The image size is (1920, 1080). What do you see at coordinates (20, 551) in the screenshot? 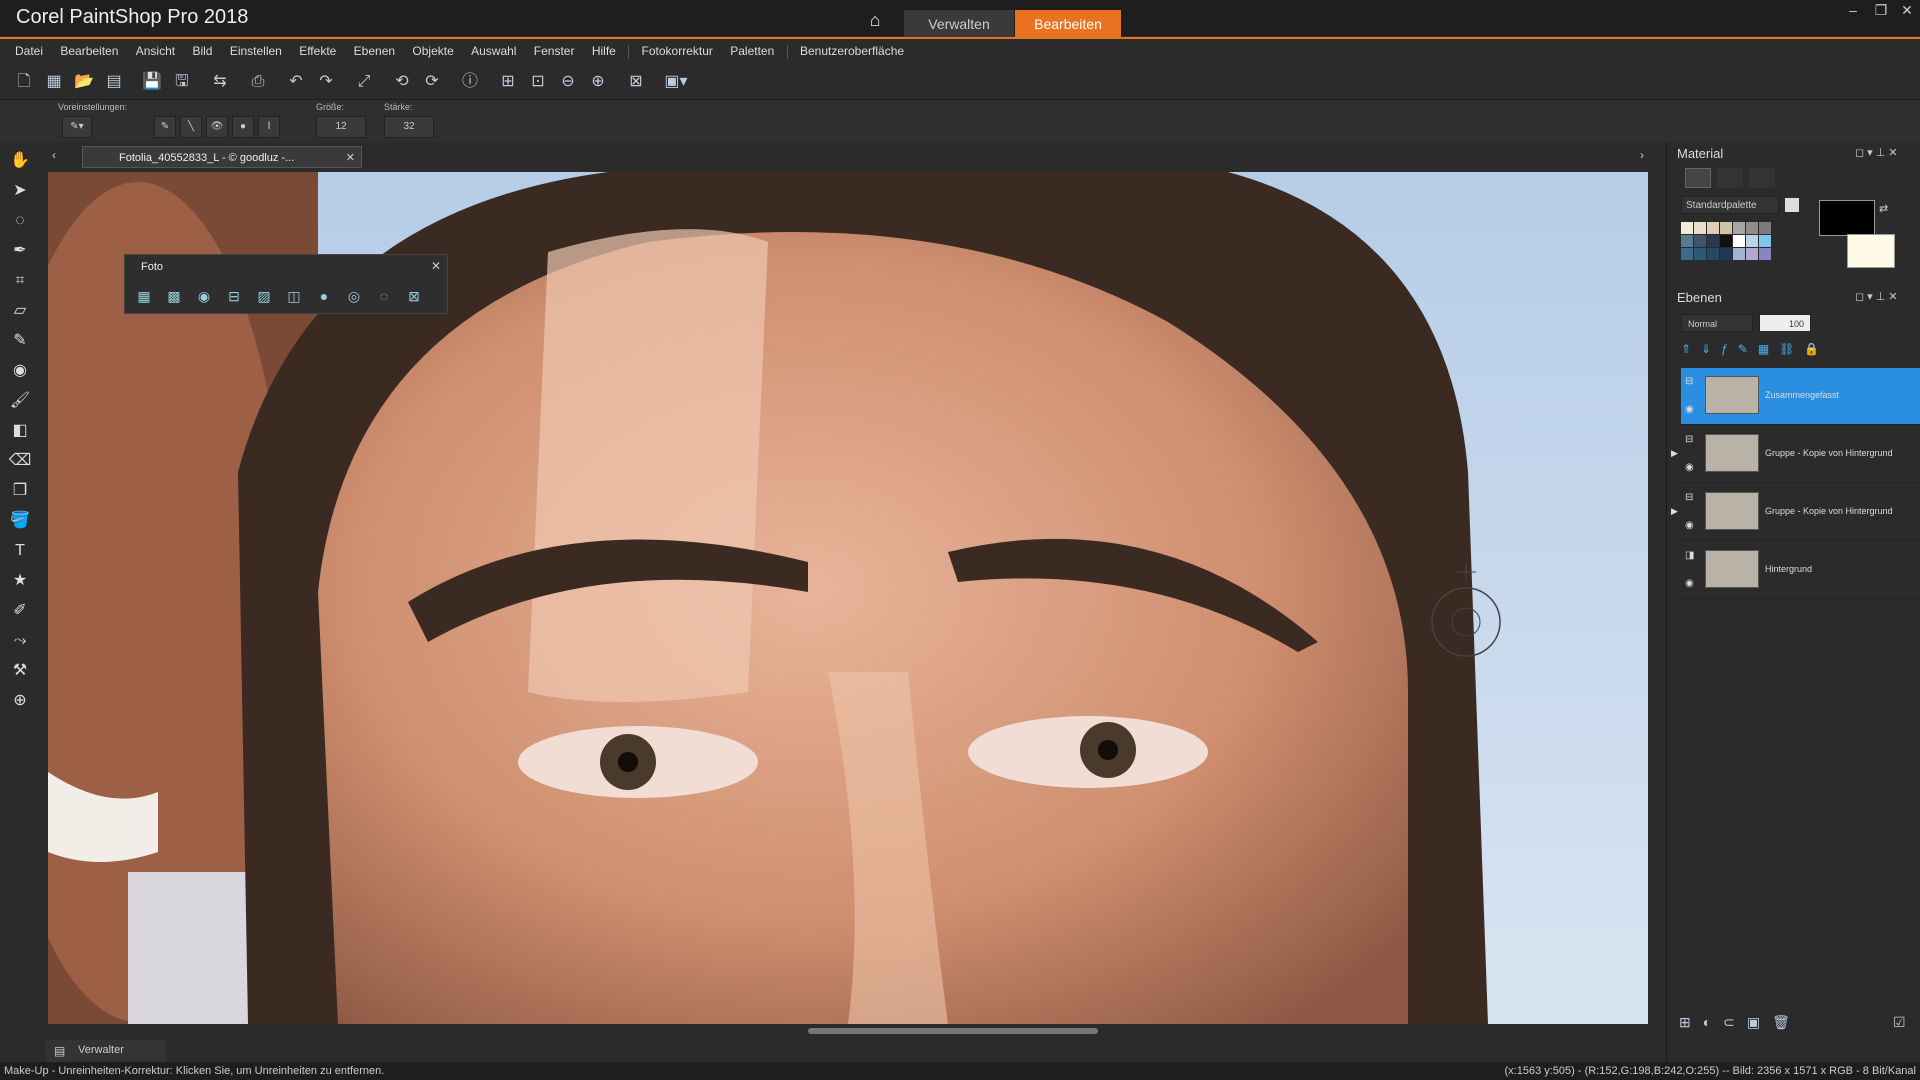
I see `text-tool-icon: T` at bounding box center [20, 551].